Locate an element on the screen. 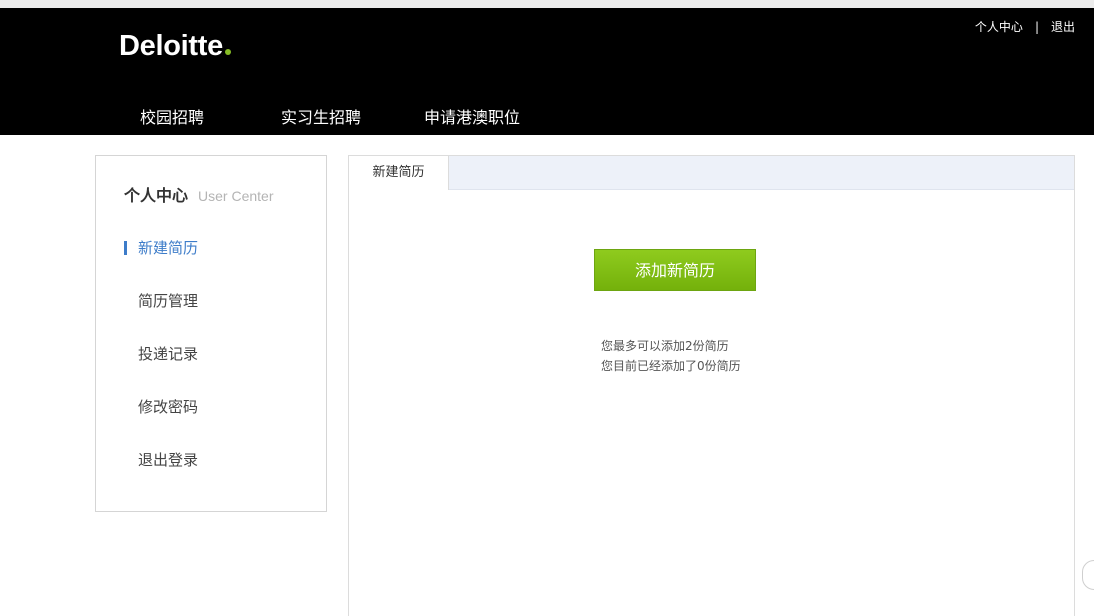 The width and height of the screenshot is (1094, 616). deloitte-logo: Deloitte is located at coordinates (175, 46).